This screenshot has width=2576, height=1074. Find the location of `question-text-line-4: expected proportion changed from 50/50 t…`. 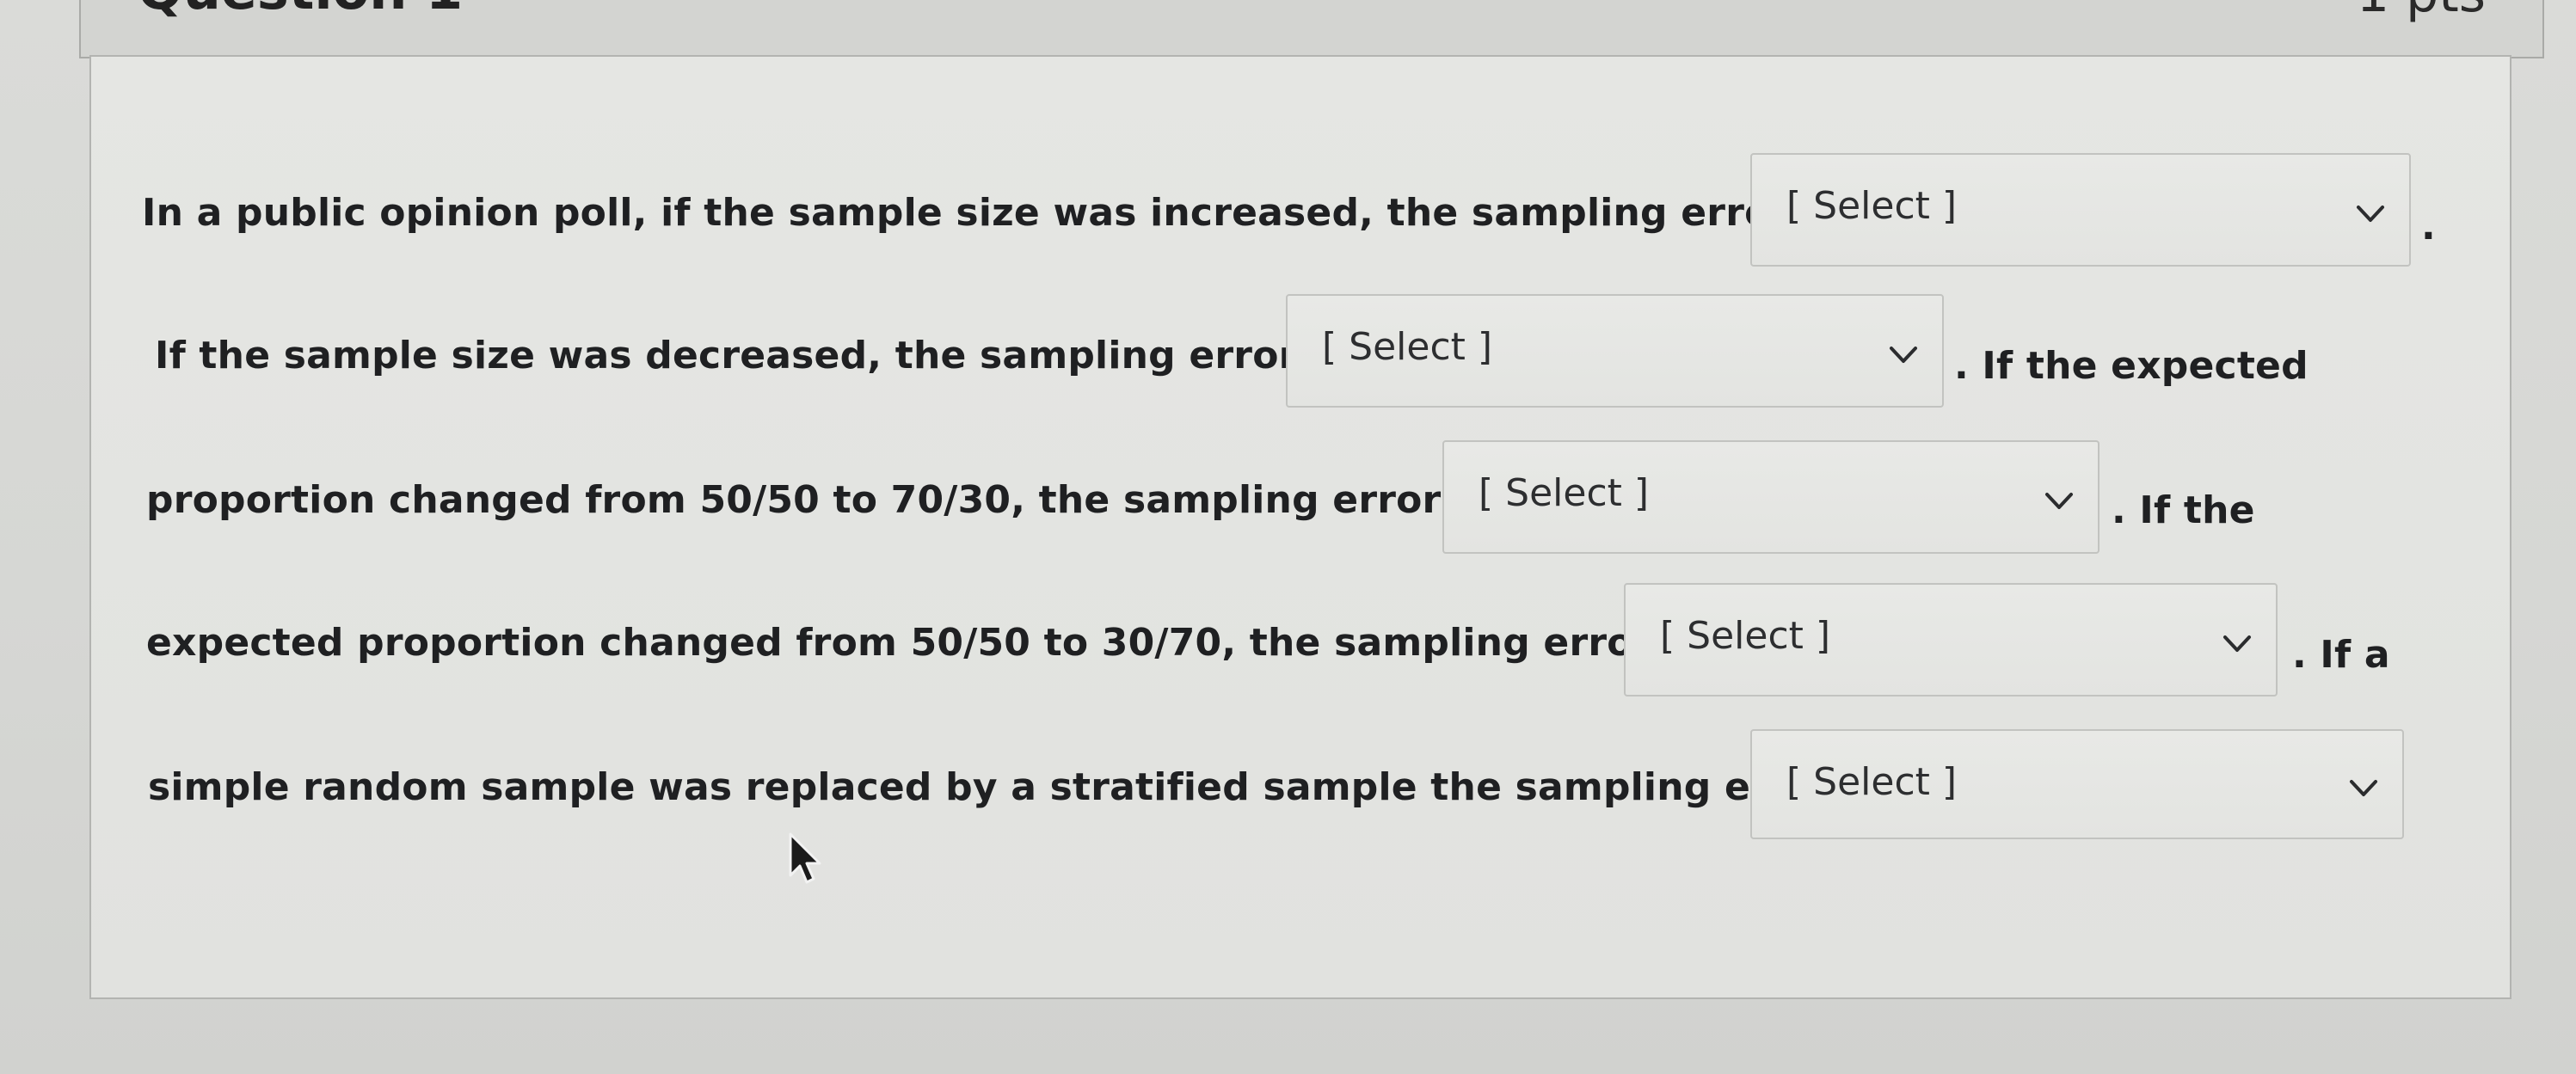

question-text-line-4: expected proportion changed from 50/50 t… is located at coordinates (970, 643).